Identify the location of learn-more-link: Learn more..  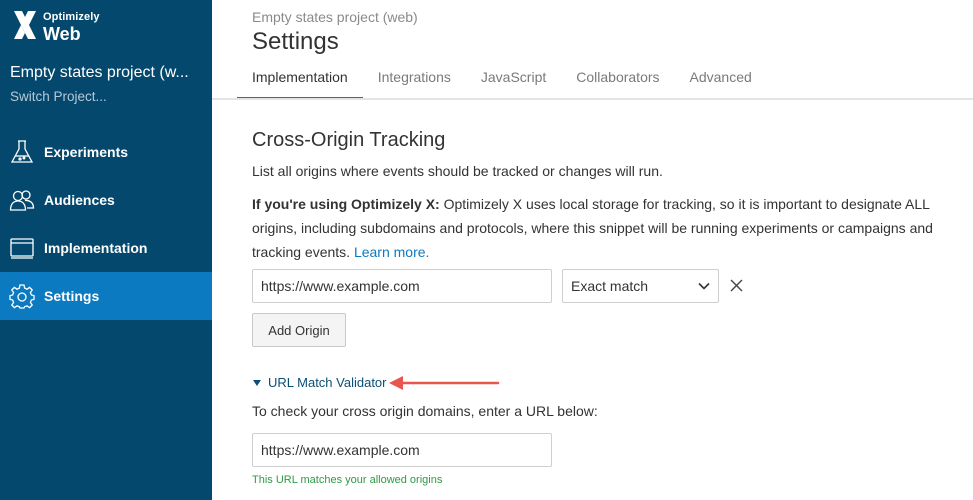
(391, 252).